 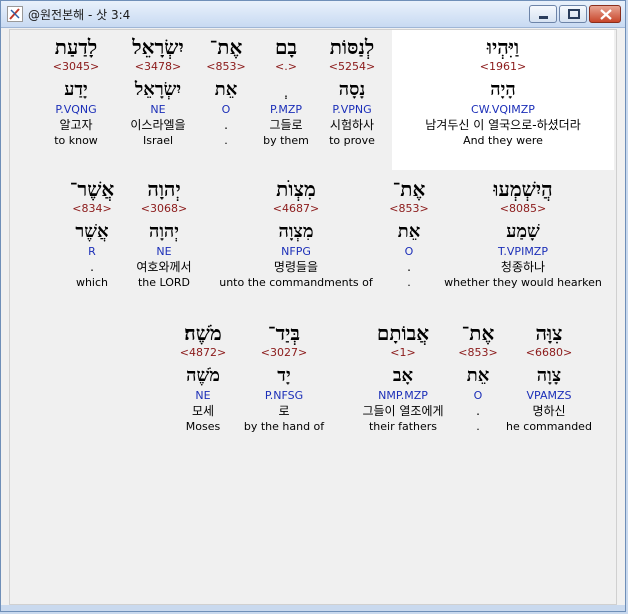 What do you see at coordinates (352, 140) in the screenshot?
I see `english-gloss: to prove` at bounding box center [352, 140].